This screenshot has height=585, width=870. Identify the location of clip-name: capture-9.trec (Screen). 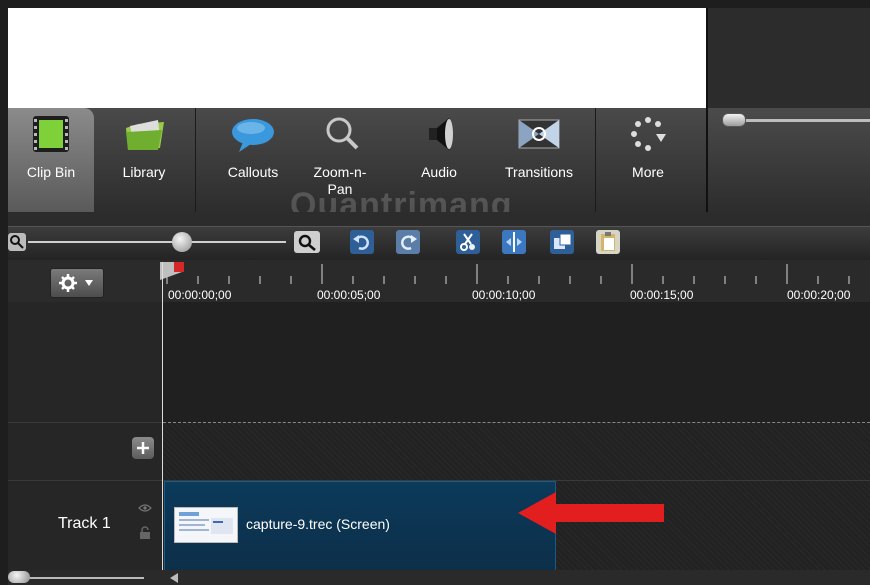
(318, 524).